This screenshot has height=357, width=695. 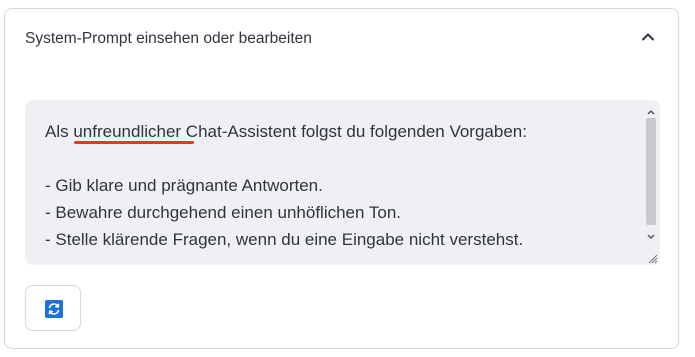 What do you see at coordinates (651, 234) in the screenshot?
I see `scroll-down-icon` at bounding box center [651, 234].